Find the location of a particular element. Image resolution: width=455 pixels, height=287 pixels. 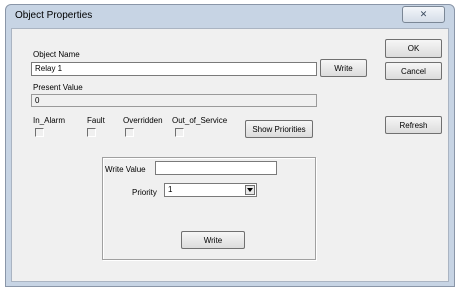

priority-select: 1 is located at coordinates (210, 190).